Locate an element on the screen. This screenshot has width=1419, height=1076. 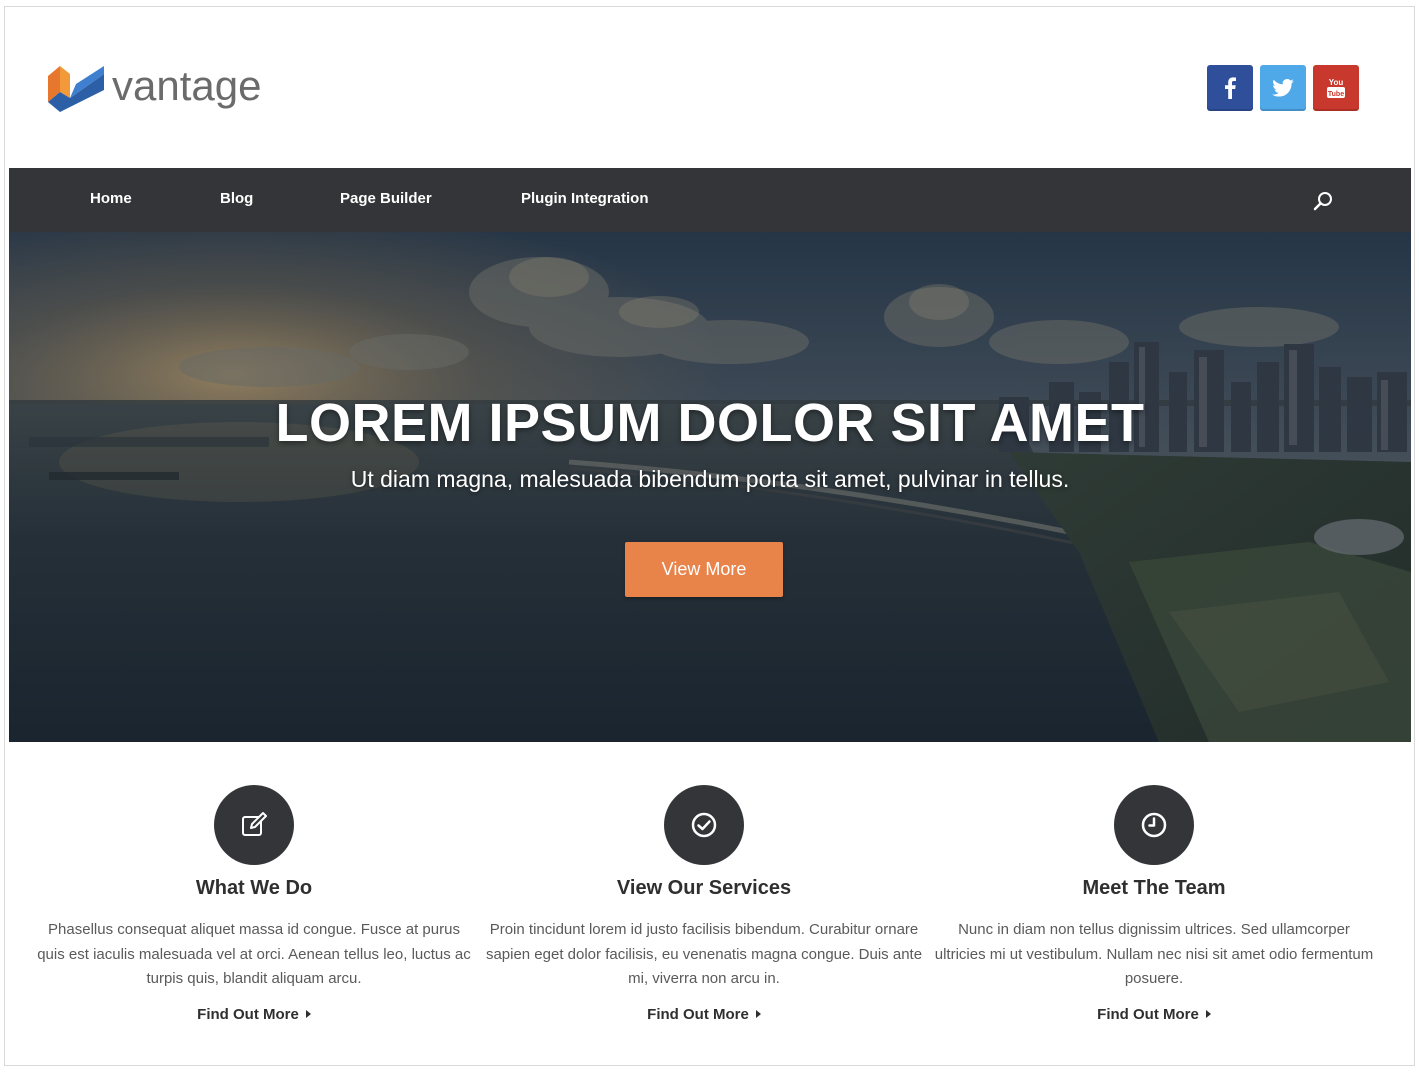
social-links: You Tube is located at coordinates (1283, 88).